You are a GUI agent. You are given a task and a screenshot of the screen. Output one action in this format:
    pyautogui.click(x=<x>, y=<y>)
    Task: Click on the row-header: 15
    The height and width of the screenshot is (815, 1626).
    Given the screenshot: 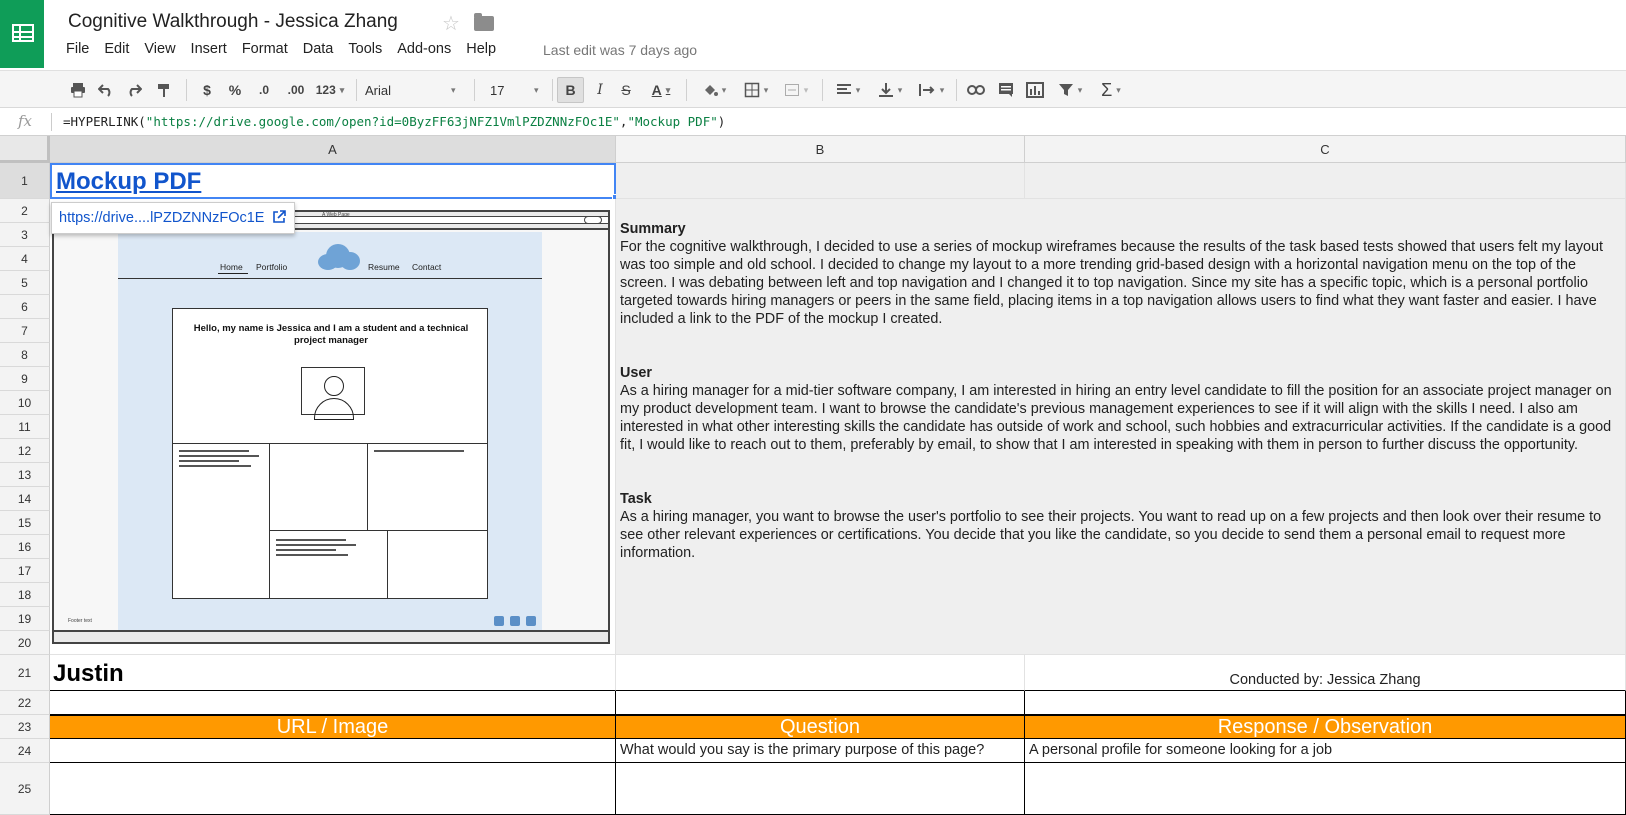 What is the action you would take?
    pyautogui.click(x=25, y=523)
    